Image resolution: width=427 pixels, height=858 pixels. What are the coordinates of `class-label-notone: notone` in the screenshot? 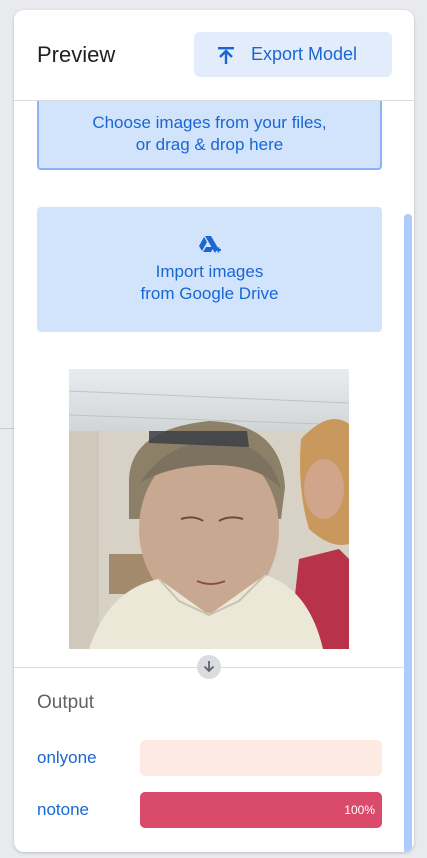 It's located at (63, 809).